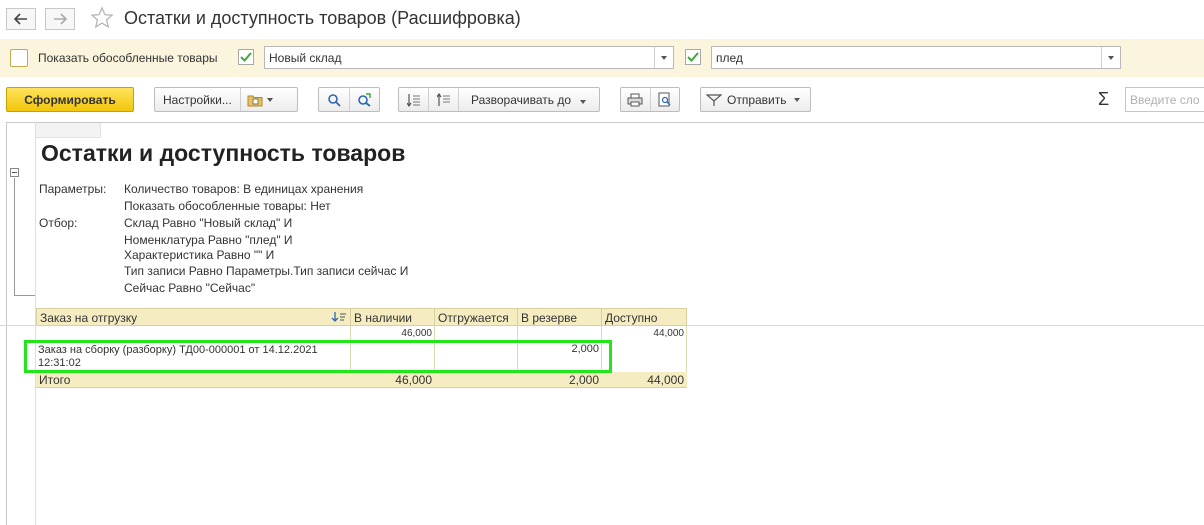  What do you see at coordinates (916, 57) in the screenshot?
I see `item-select: плед` at bounding box center [916, 57].